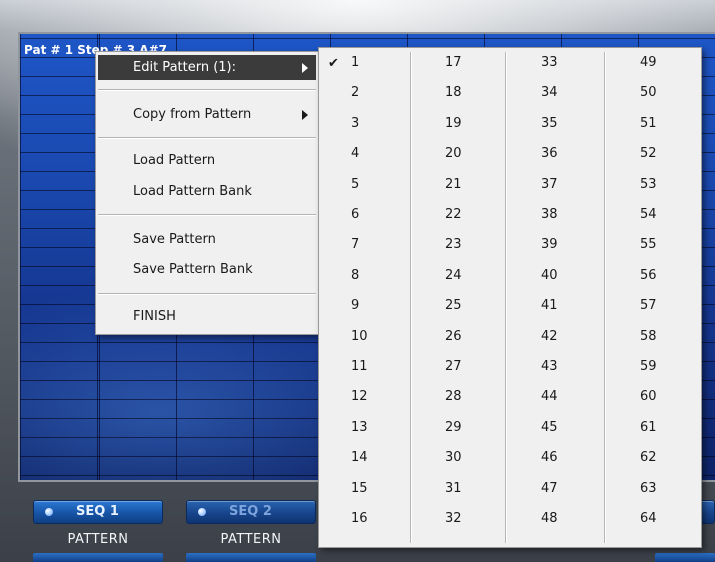  What do you see at coordinates (648, 306) in the screenshot?
I see `pattern-number-item: 57` at bounding box center [648, 306].